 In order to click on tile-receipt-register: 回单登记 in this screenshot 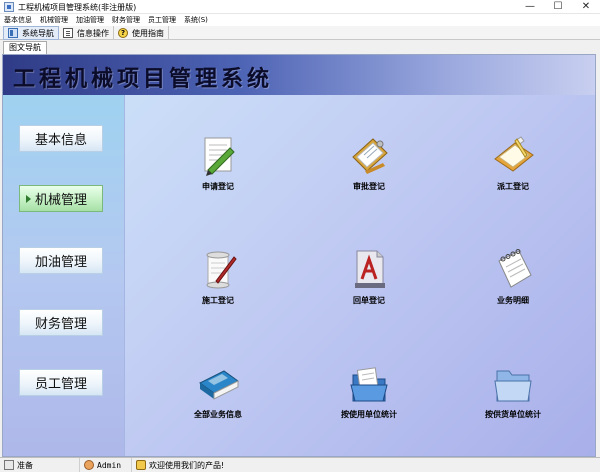, I will do `click(369, 276)`.